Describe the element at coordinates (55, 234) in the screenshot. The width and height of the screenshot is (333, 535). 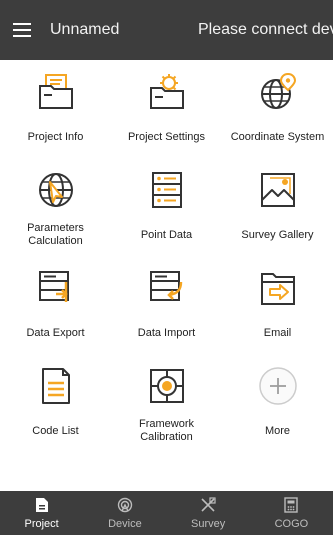
I see `tile-label: Parameters Calculation` at that location.